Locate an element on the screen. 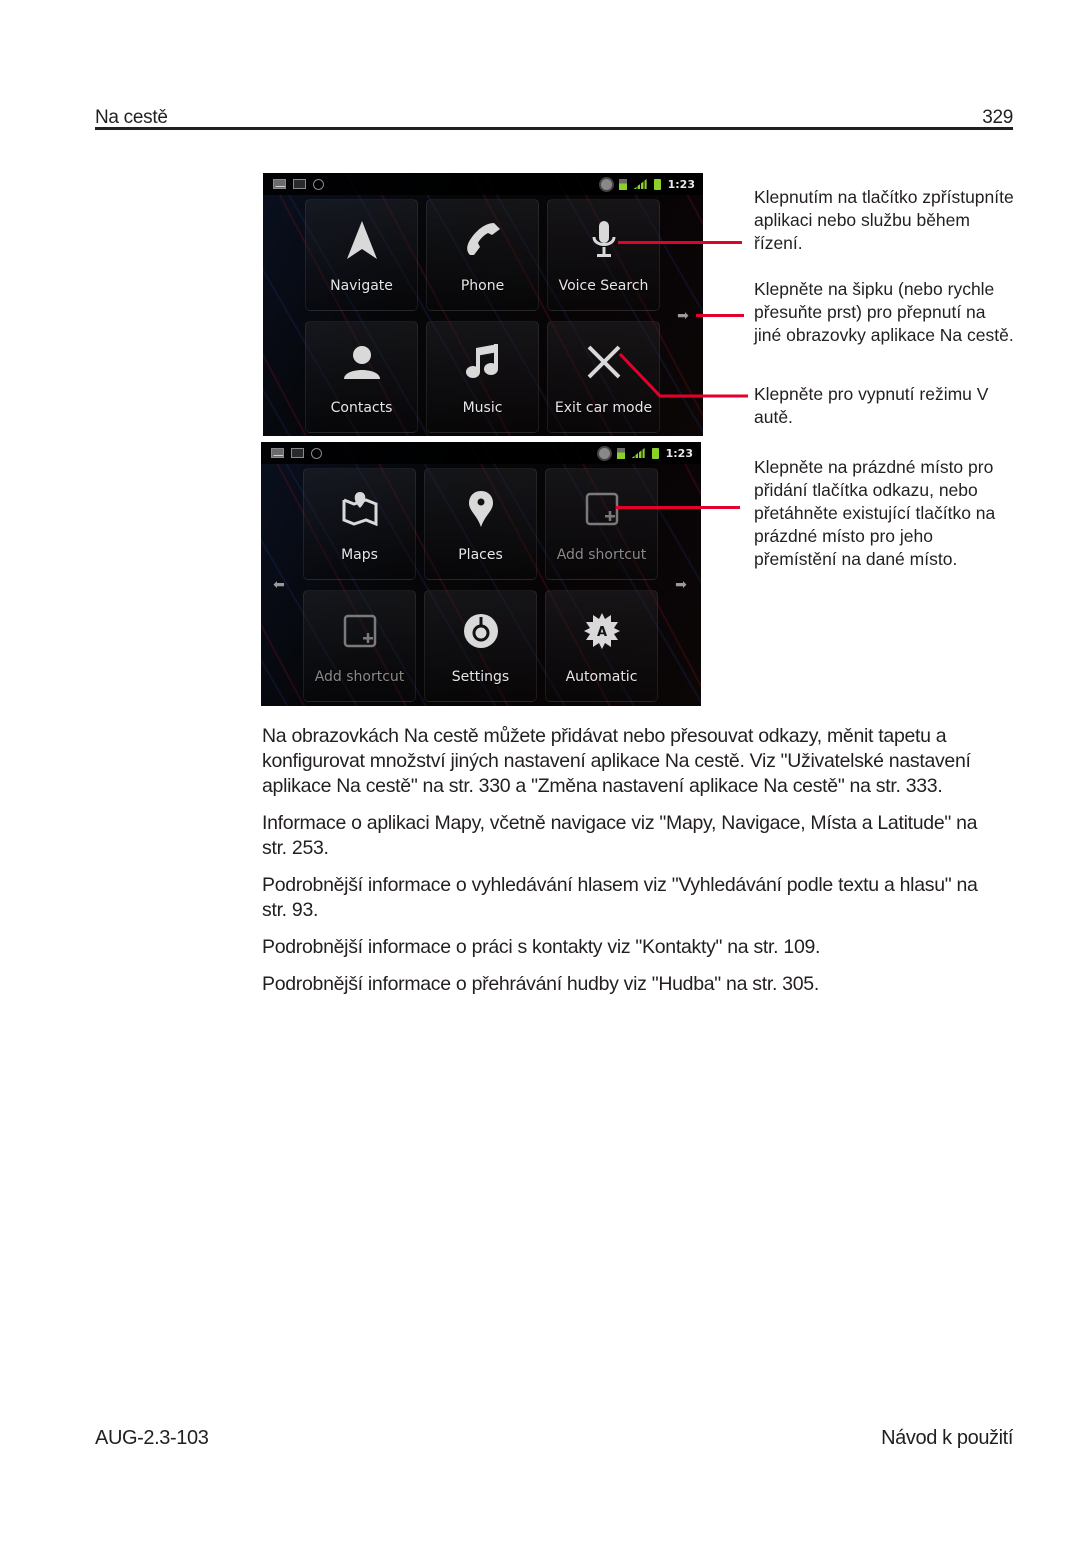  tile-label: Phone is located at coordinates (482, 286).